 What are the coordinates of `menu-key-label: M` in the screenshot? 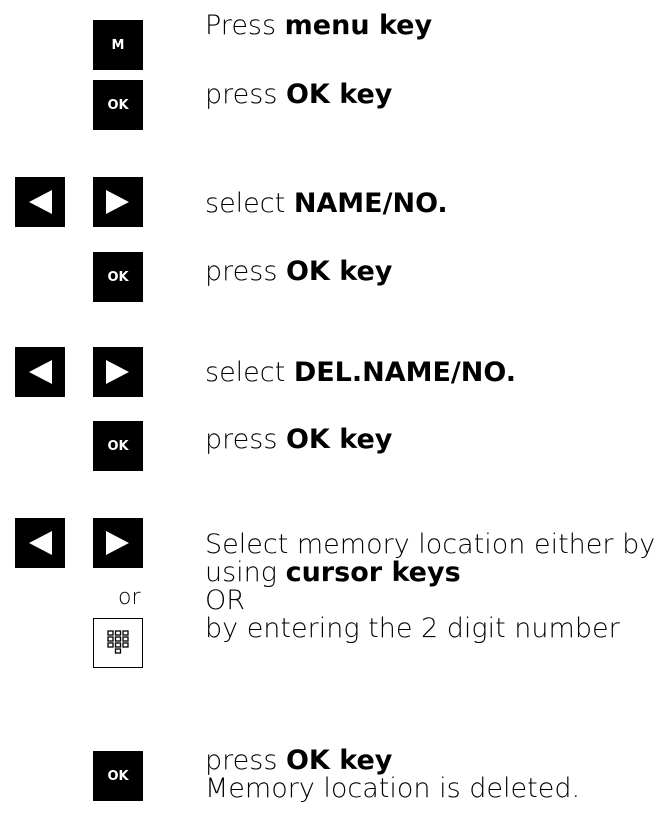 It's located at (118, 45).